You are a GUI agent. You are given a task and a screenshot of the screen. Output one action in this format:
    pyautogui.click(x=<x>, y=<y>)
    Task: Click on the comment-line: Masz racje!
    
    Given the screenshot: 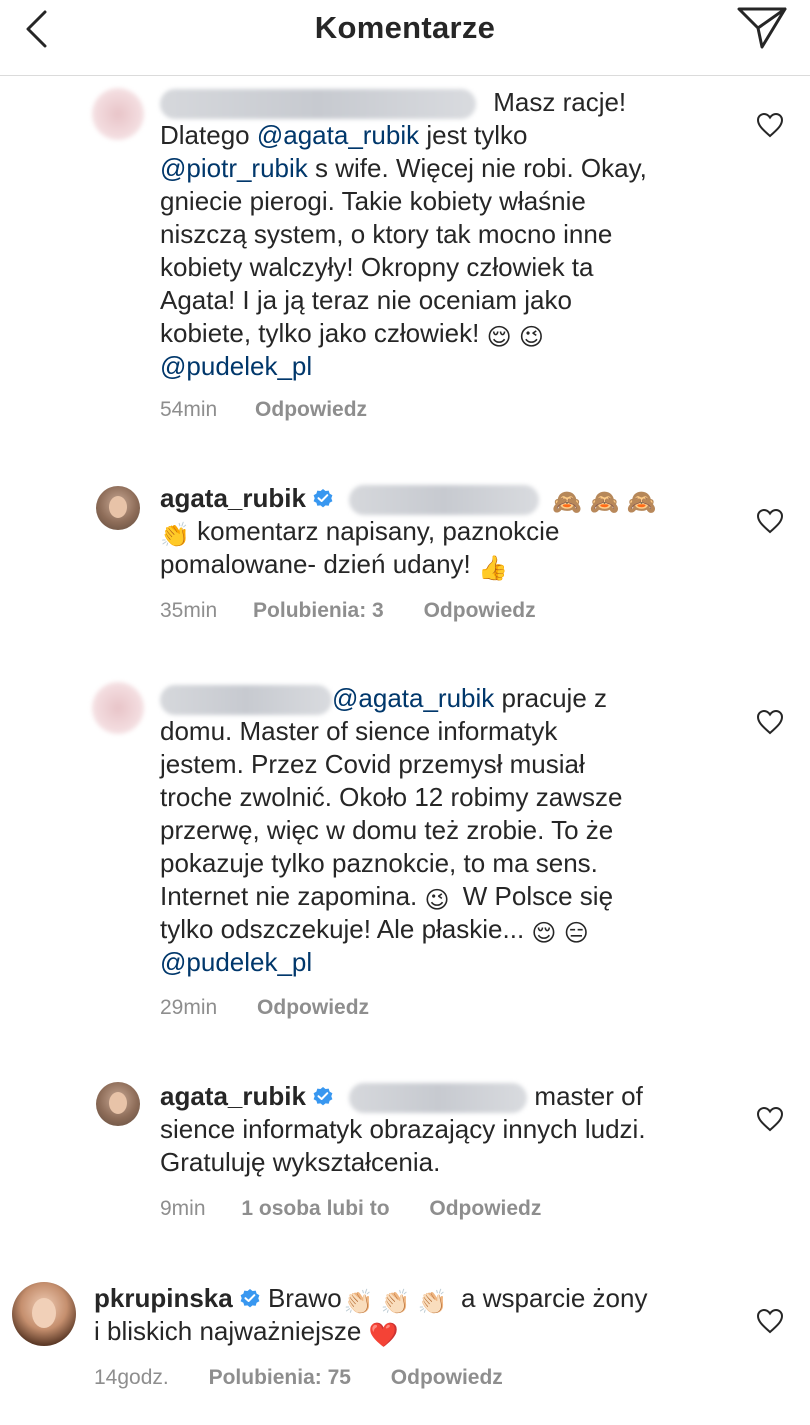 What is the action you would take?
    pyautogui.click(x=450, y=103)
    